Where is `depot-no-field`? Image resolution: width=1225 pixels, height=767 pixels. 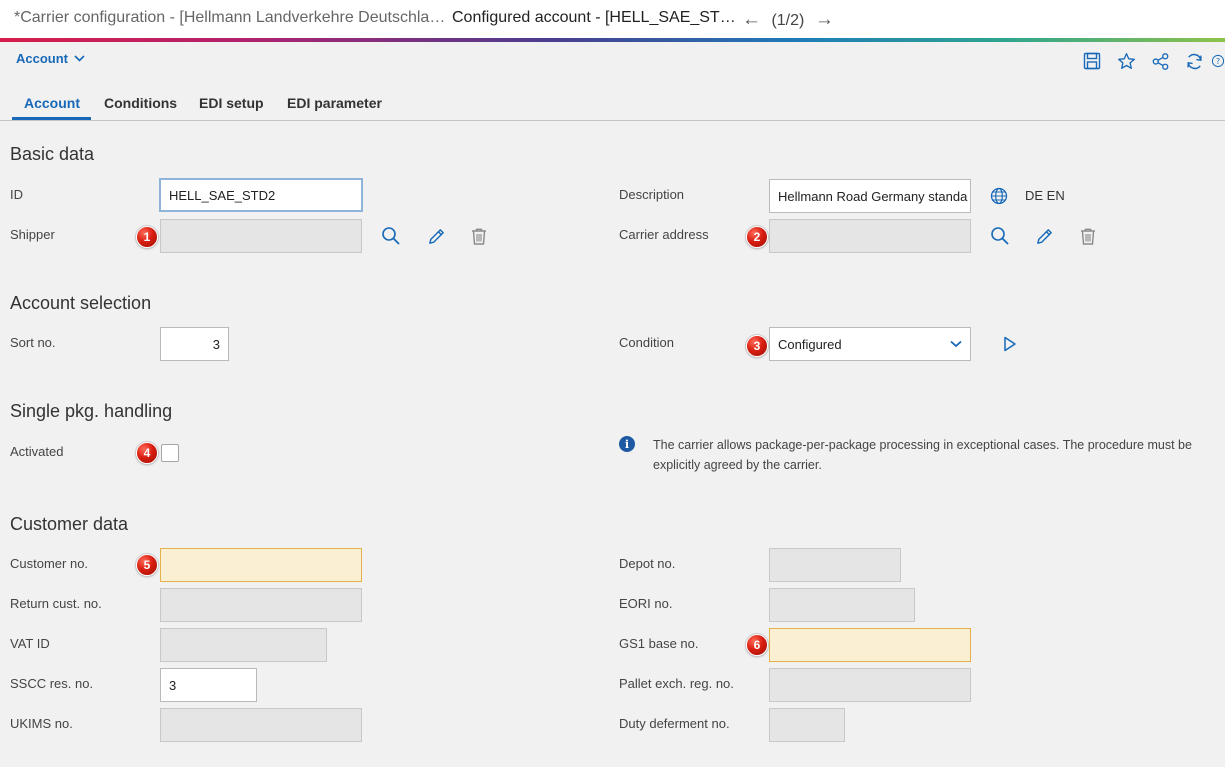 depot-no-field is located at coordinates (835, 565).